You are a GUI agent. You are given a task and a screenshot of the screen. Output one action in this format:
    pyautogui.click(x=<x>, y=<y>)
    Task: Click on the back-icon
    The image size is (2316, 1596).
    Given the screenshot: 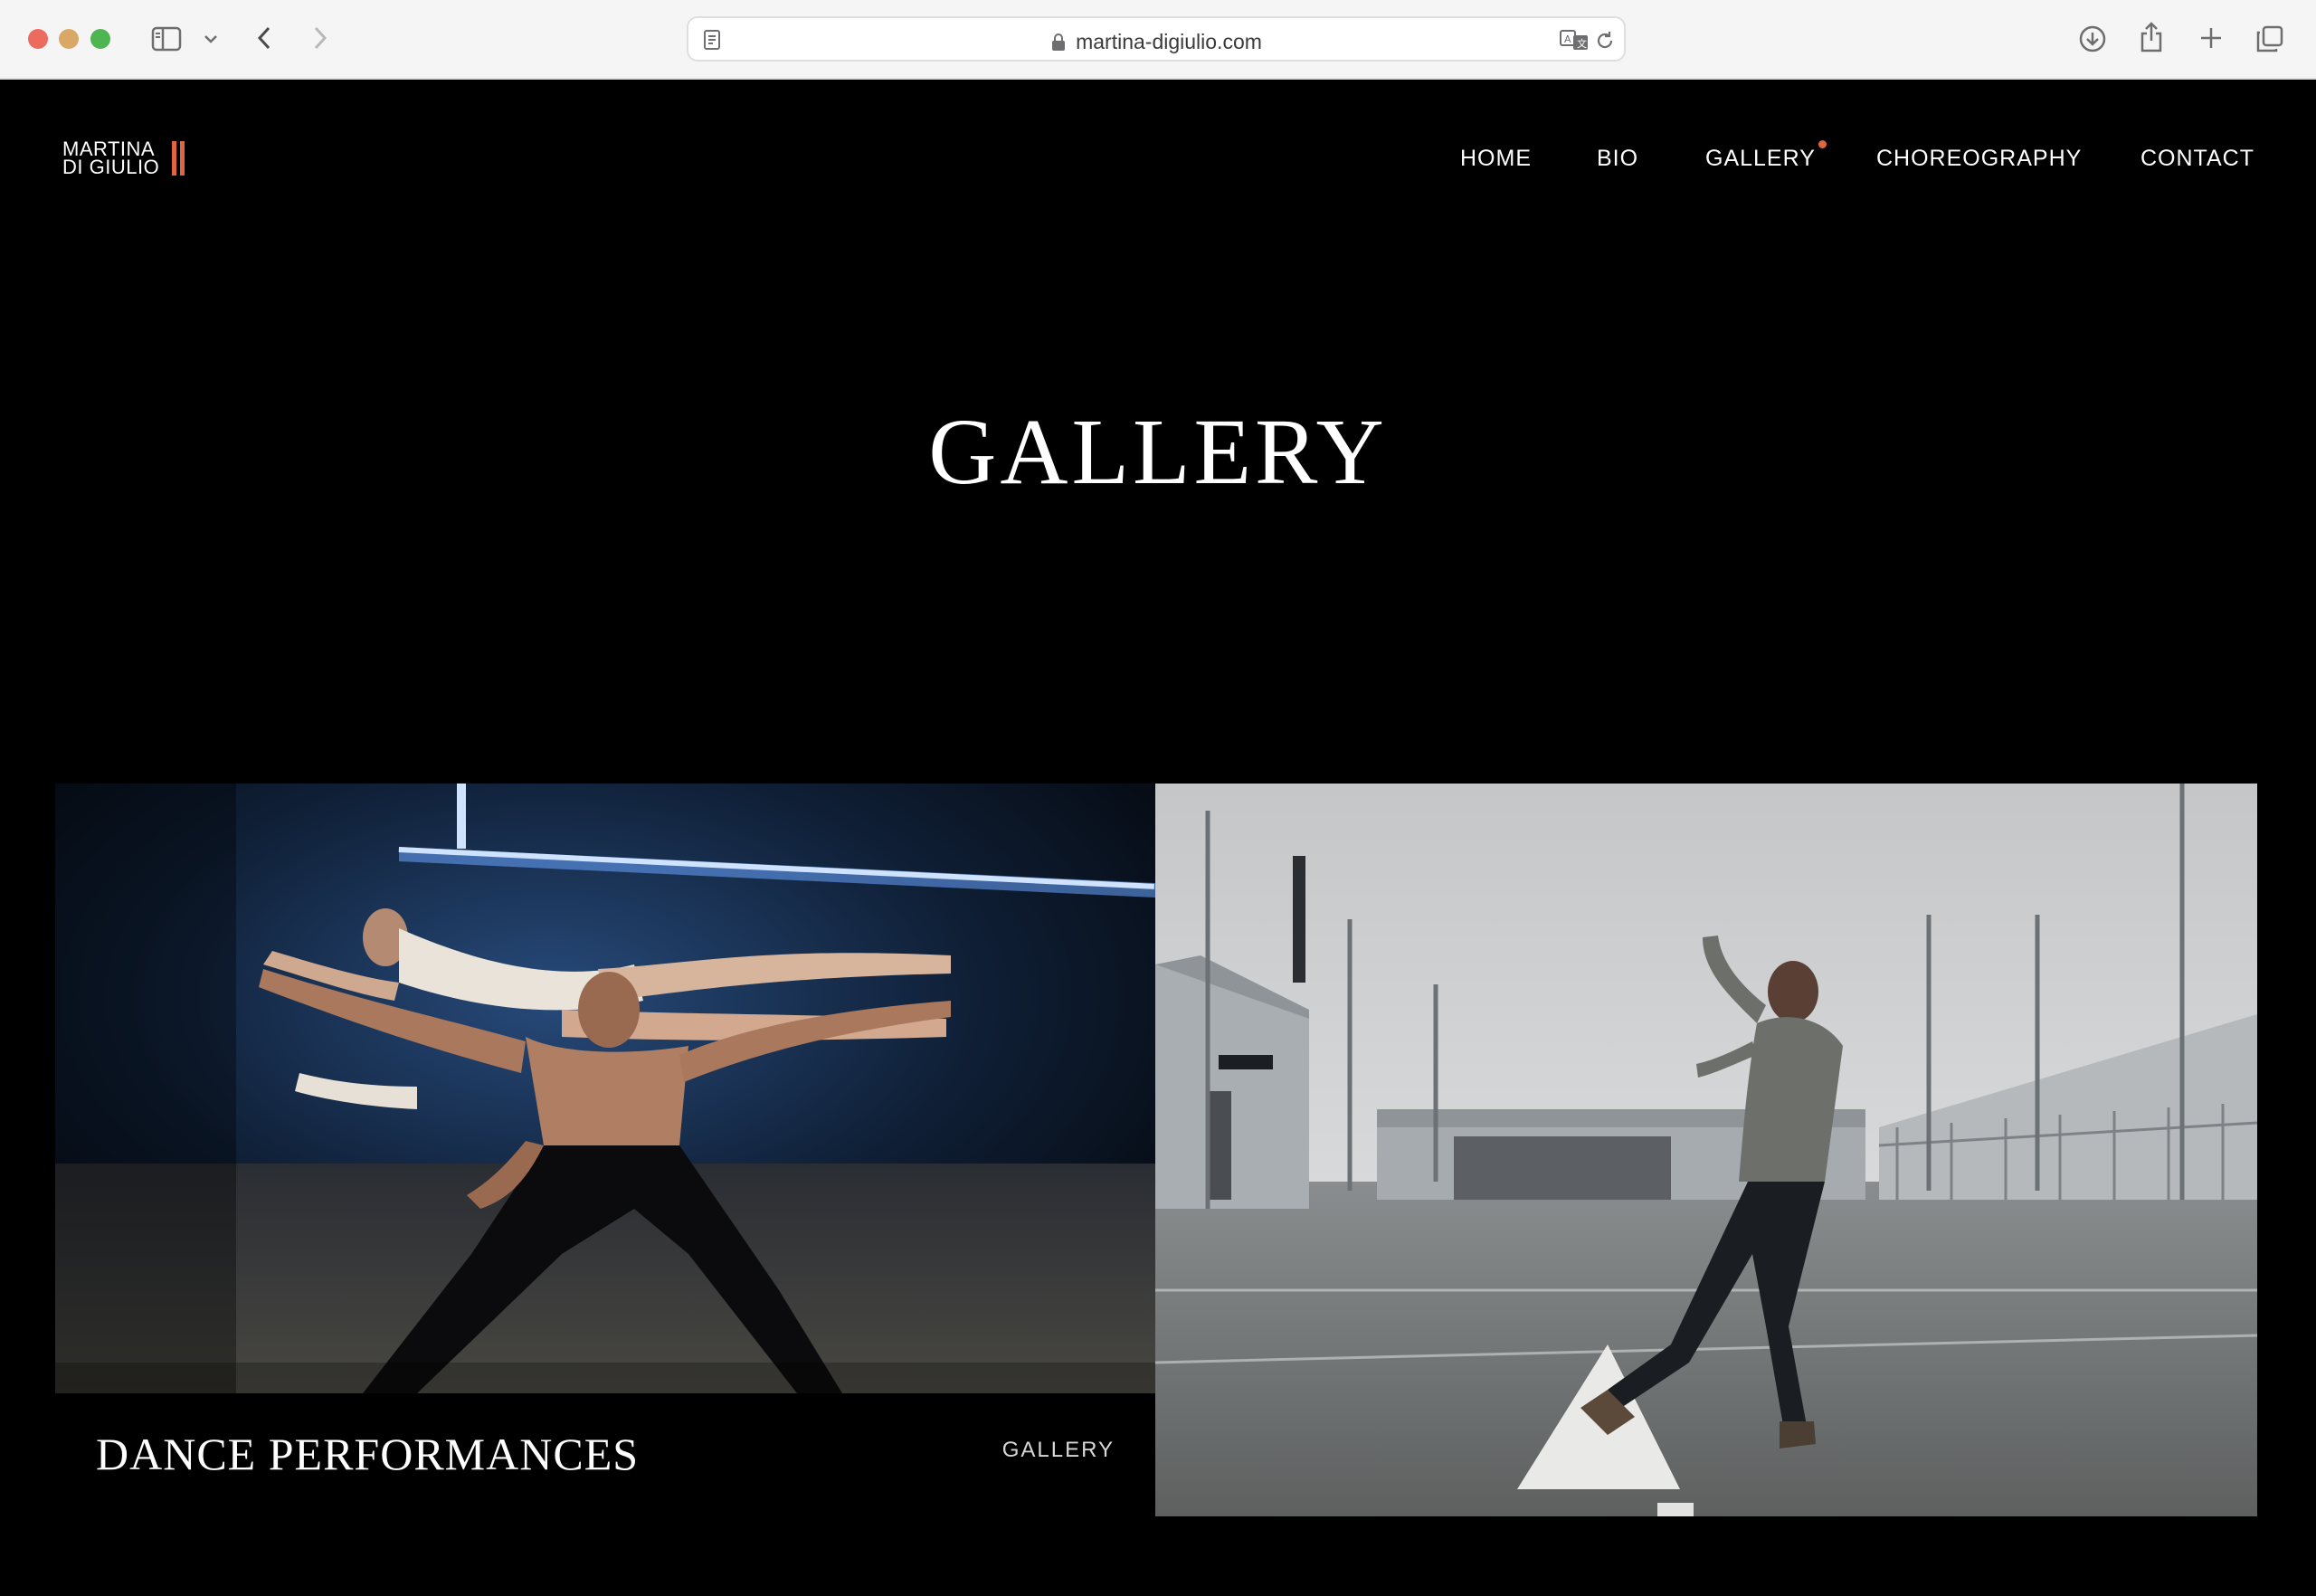 What is the action you would take?
    pyautogui.click(x=264, y=38)
    